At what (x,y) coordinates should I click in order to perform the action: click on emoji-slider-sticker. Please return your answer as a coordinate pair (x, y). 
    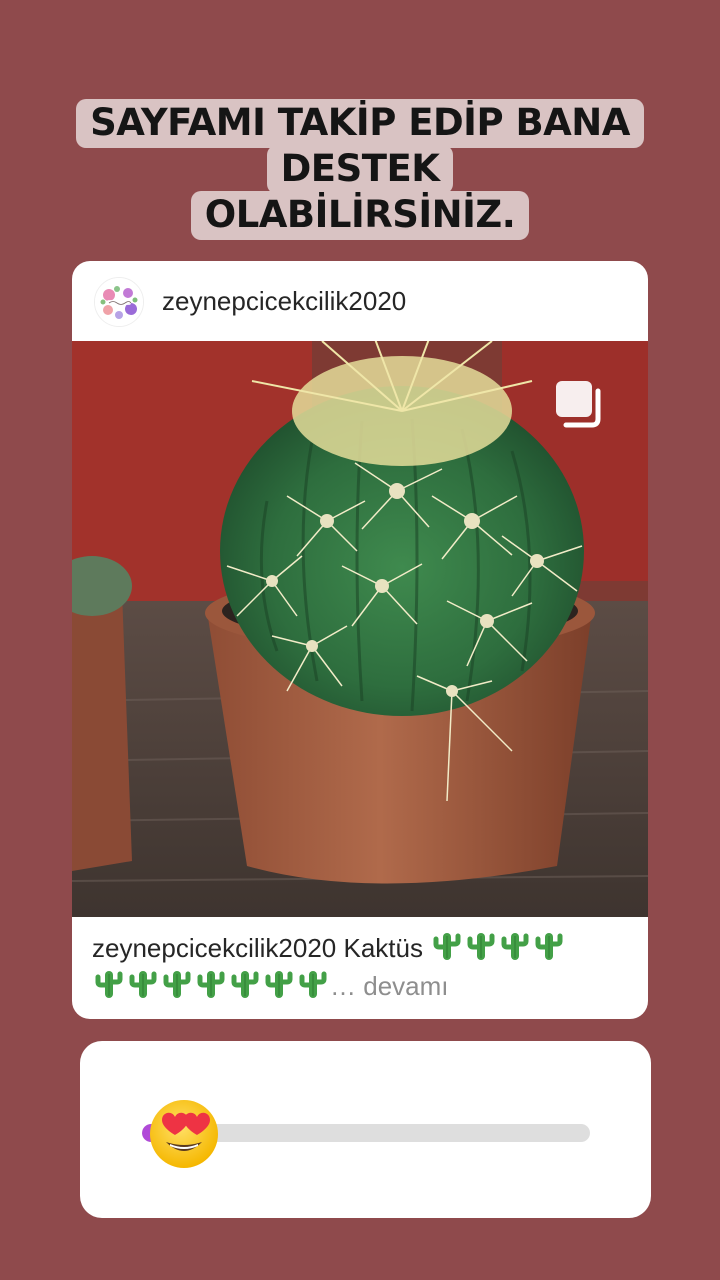
    Looking at the image, I should click on (365, 1129).